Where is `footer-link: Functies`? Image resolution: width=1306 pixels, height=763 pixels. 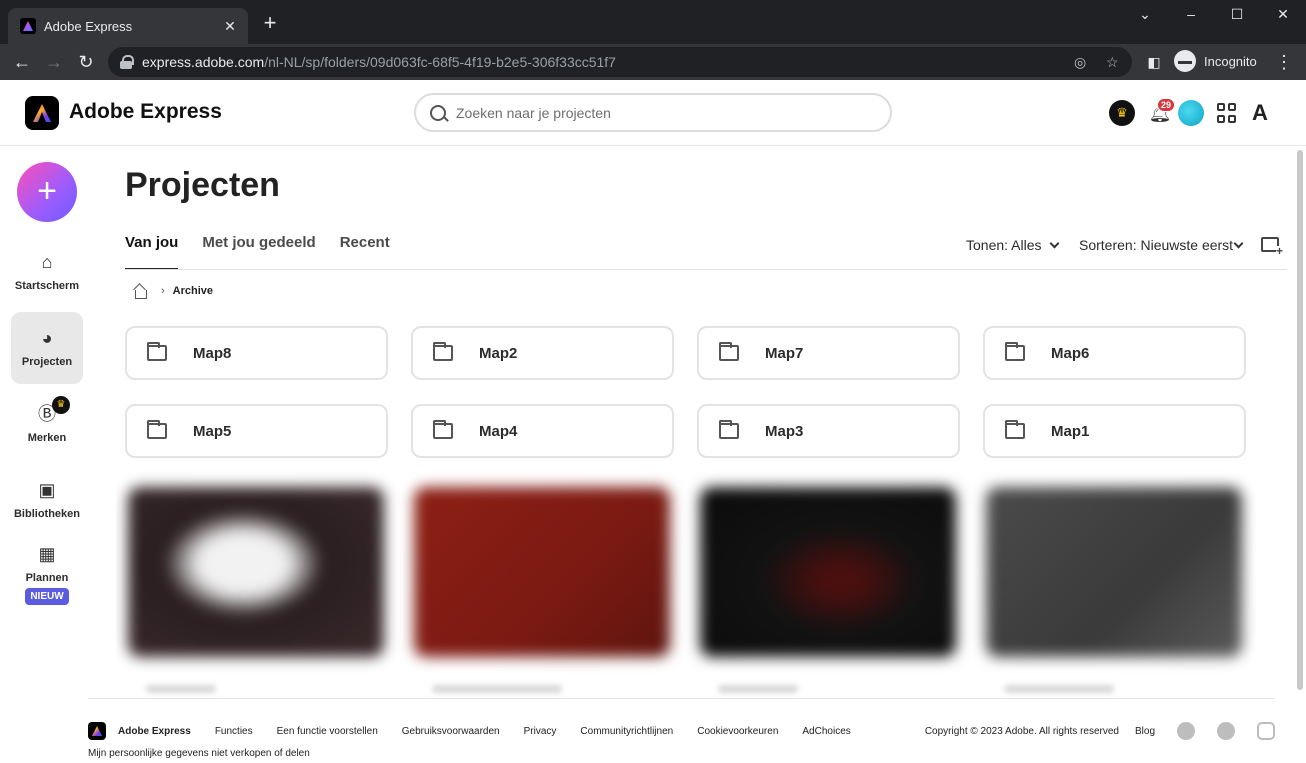
footer-link: Functies is located at coordinates (234, 731).